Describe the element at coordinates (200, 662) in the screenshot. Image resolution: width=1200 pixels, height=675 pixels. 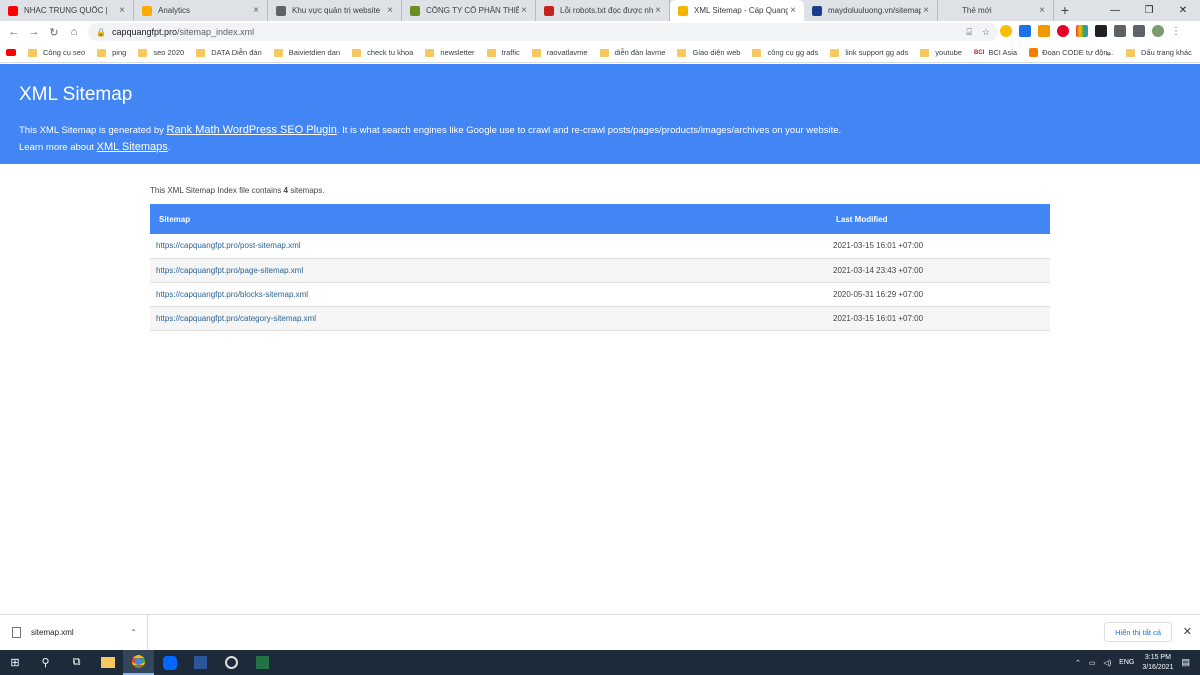
I see `word-icon` at that location.